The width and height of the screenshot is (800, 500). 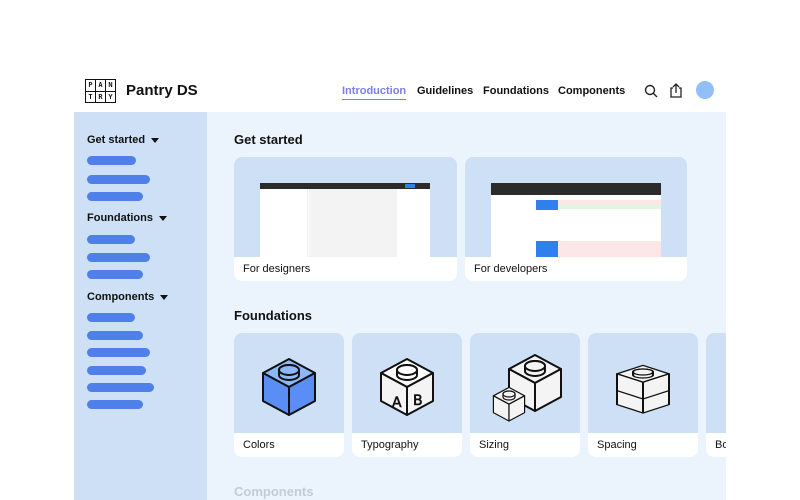 I want to click on borders-icon, so click(x=716, y=383).